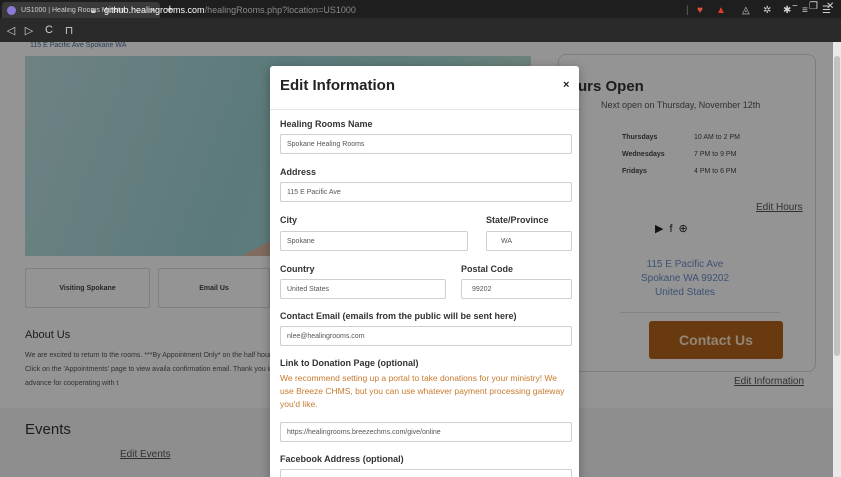 The height and width of the screenshot is (477, 841). I want to click on brave-shield-icon: ♥, so click(700, 10).